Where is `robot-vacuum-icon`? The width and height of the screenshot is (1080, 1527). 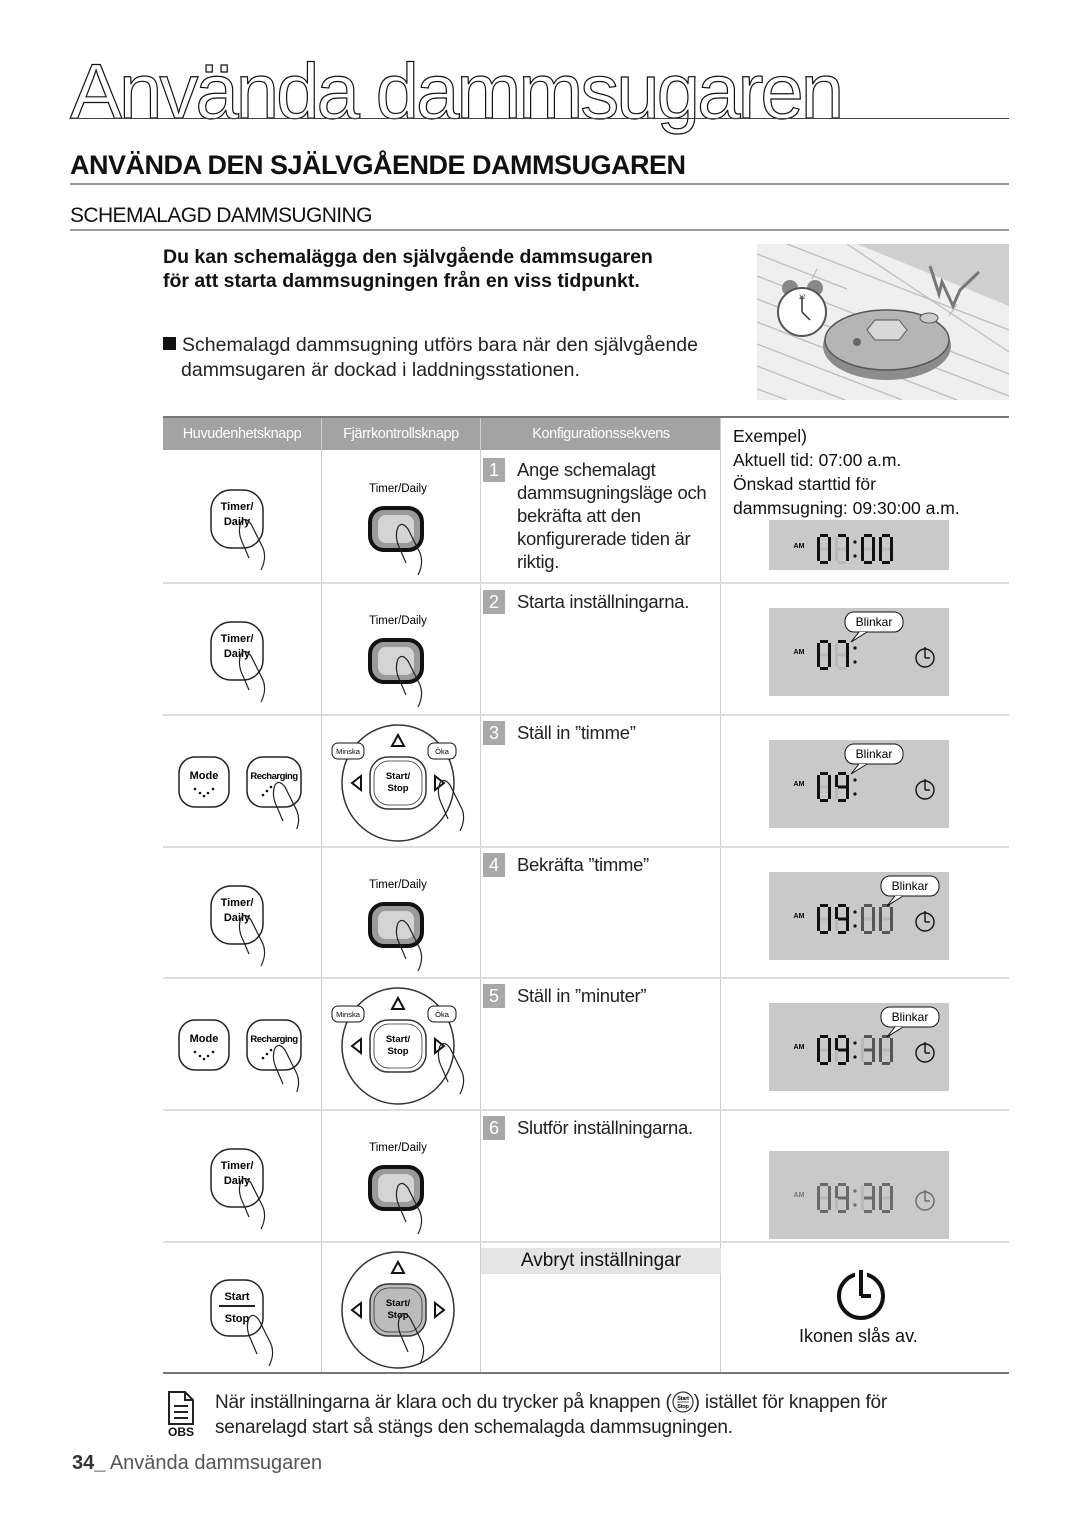 robot-vacuum-icon is located at coordinates (887, 344).